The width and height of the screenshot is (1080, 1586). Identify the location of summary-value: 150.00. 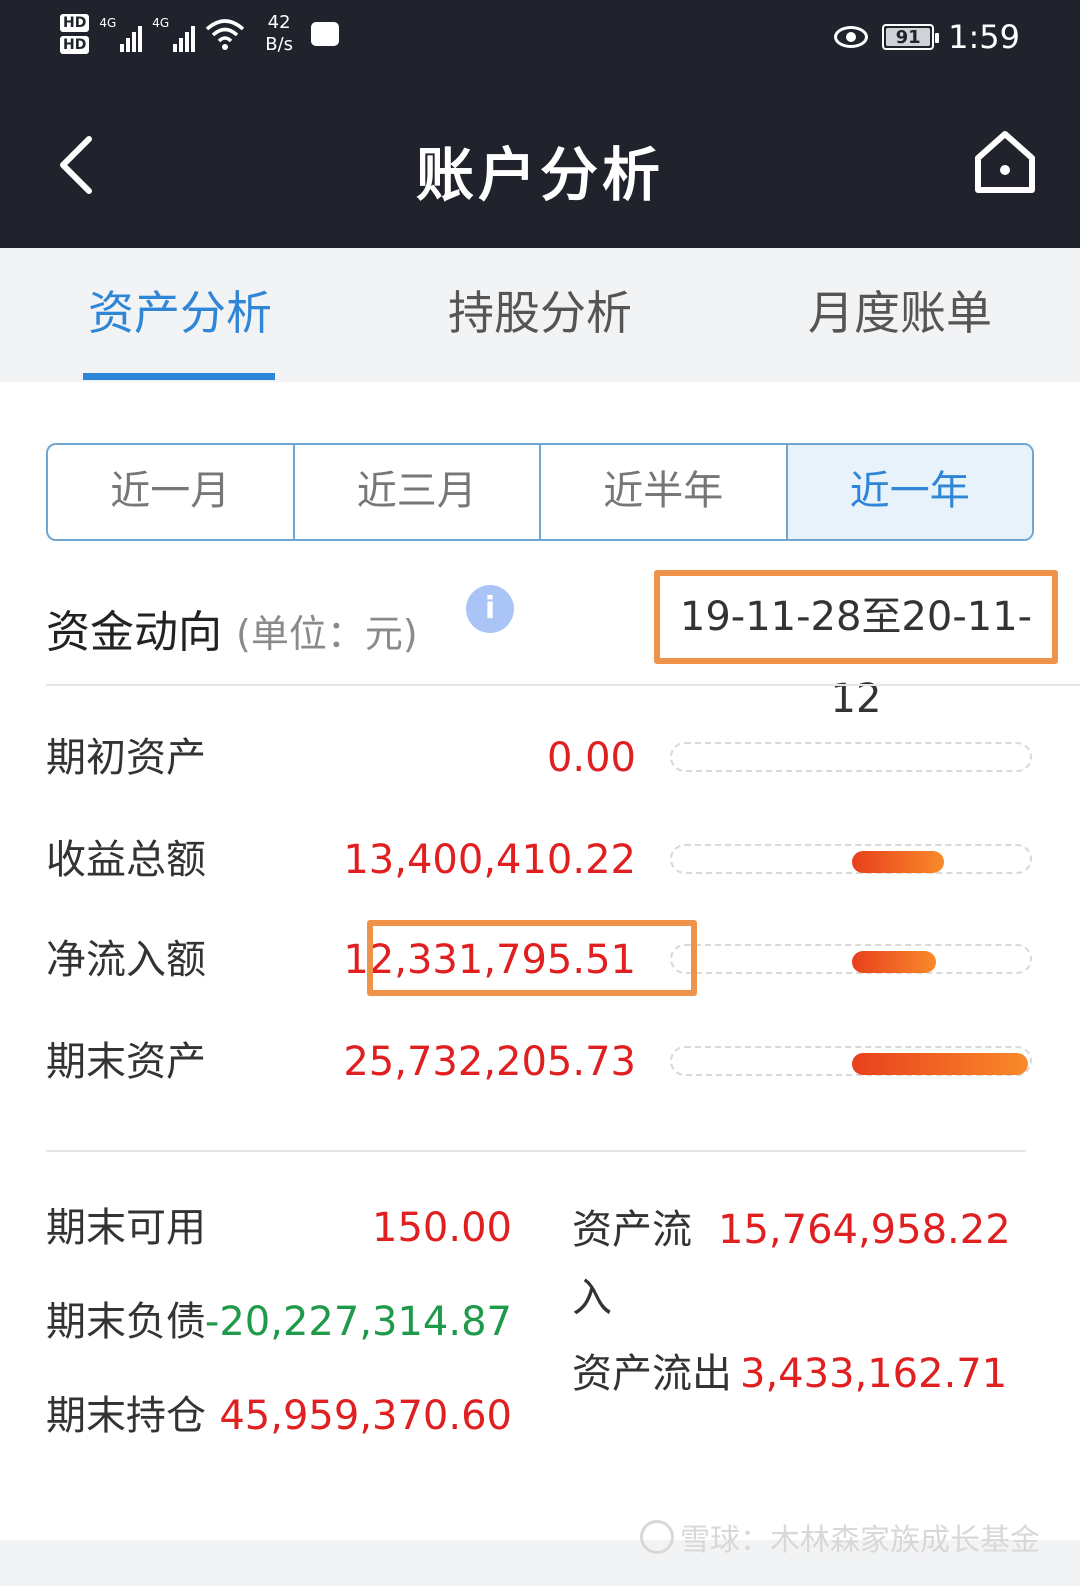
(442, 1228).